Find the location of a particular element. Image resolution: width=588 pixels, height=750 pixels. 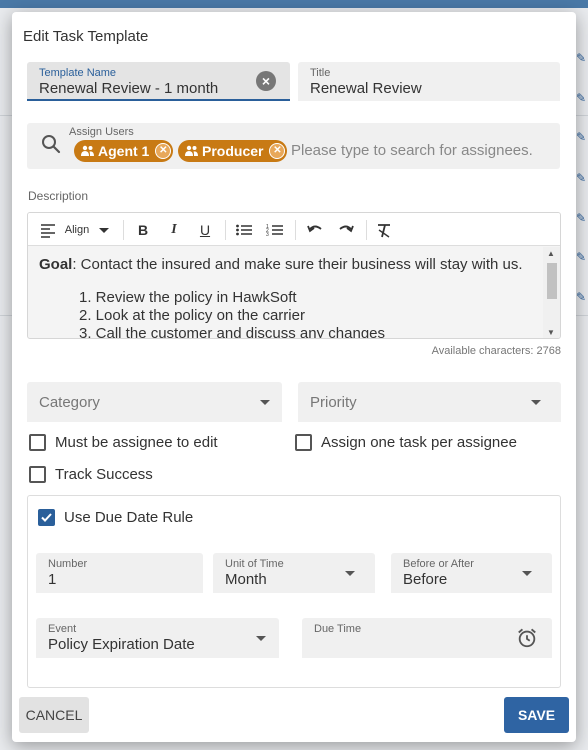

cancel-button: CANCEL is located at coordinates (54, 715).